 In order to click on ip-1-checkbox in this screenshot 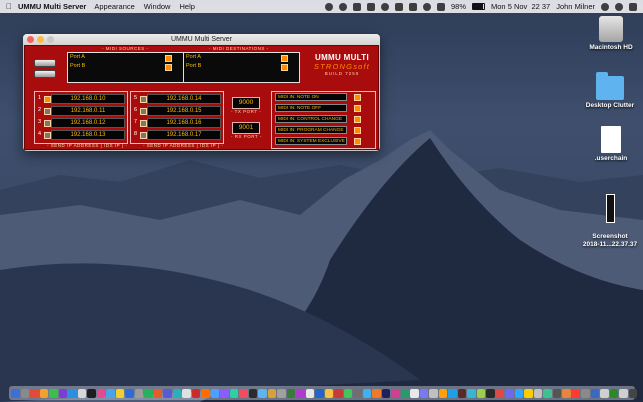, I will do `click(47, 99)`.